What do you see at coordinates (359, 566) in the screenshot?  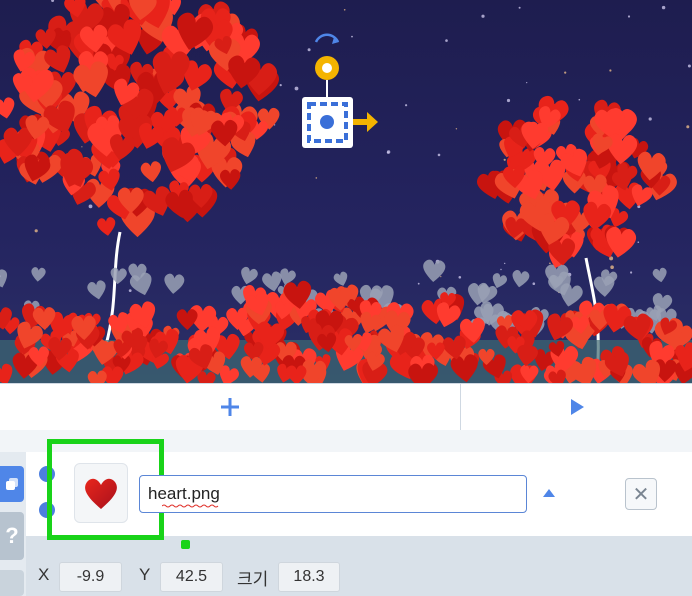 I see `sprite-props-row` at bounding box center [359, 566].